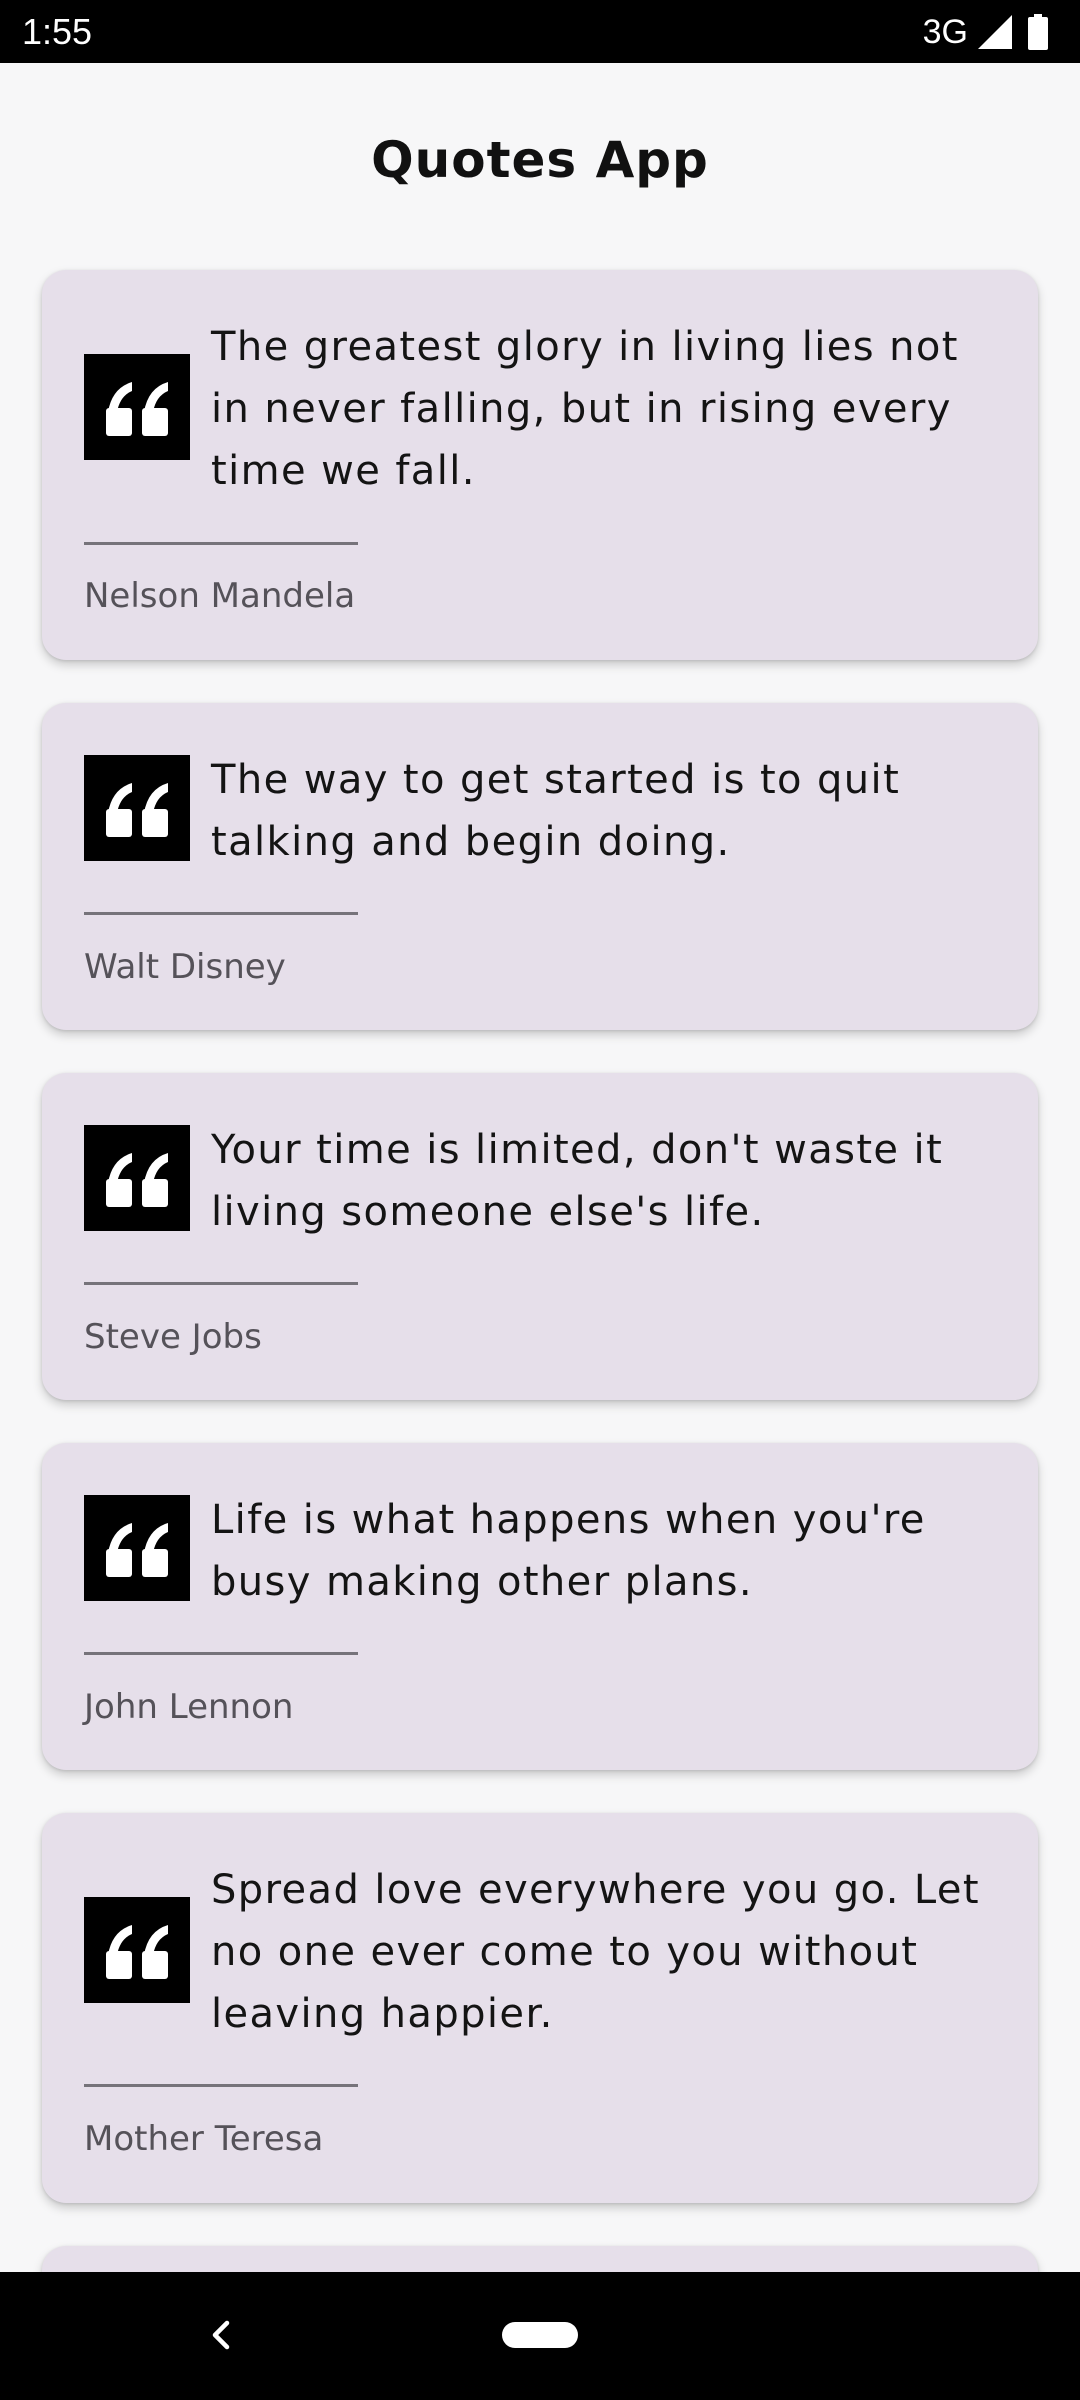 The width and height of the screenshot is (1080, 2400). What do you see at coordinates (185, 967) in the screenshot?
I see `quote-author: Walt Disney` at bounding box center [185, 967].